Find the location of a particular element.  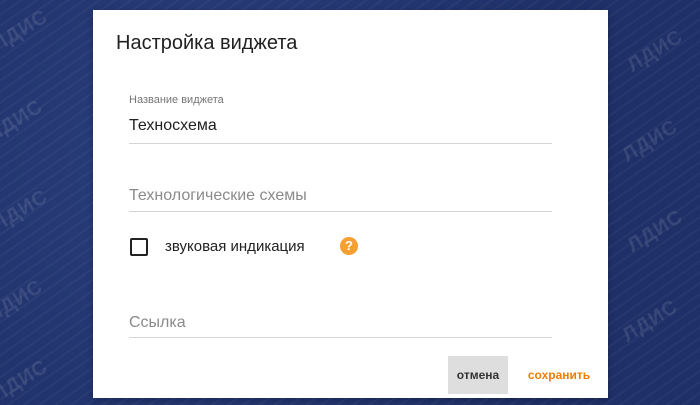

save-button: сохранить is located at coordinates (559, 375).